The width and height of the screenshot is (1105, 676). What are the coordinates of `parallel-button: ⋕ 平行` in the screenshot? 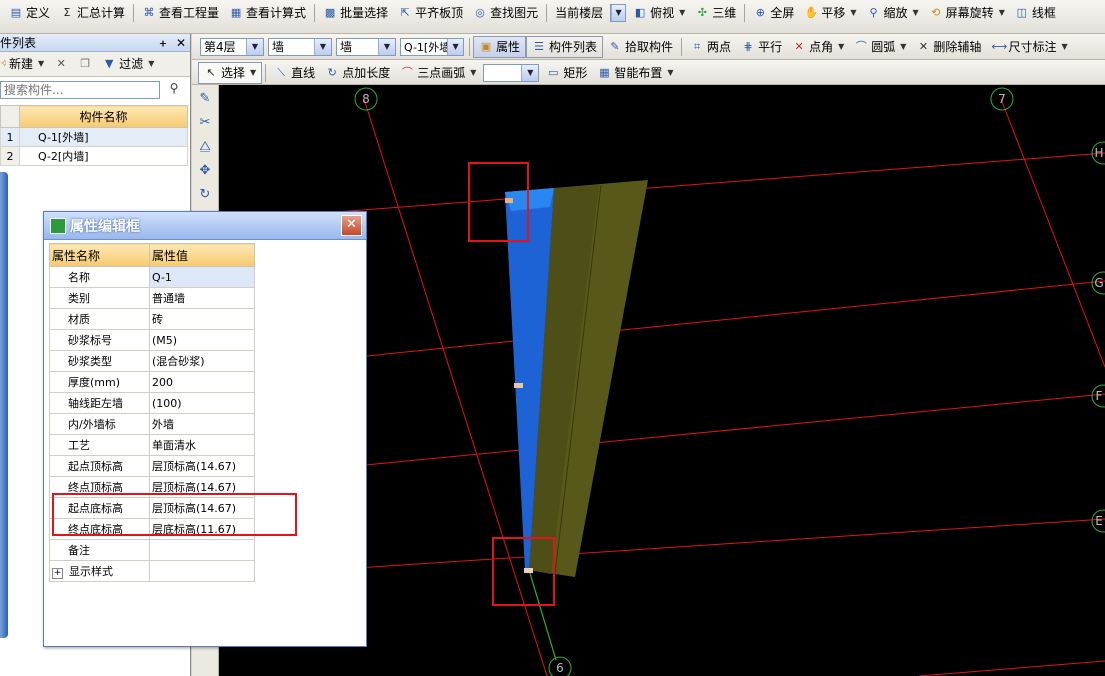 It's located at (761, 47).